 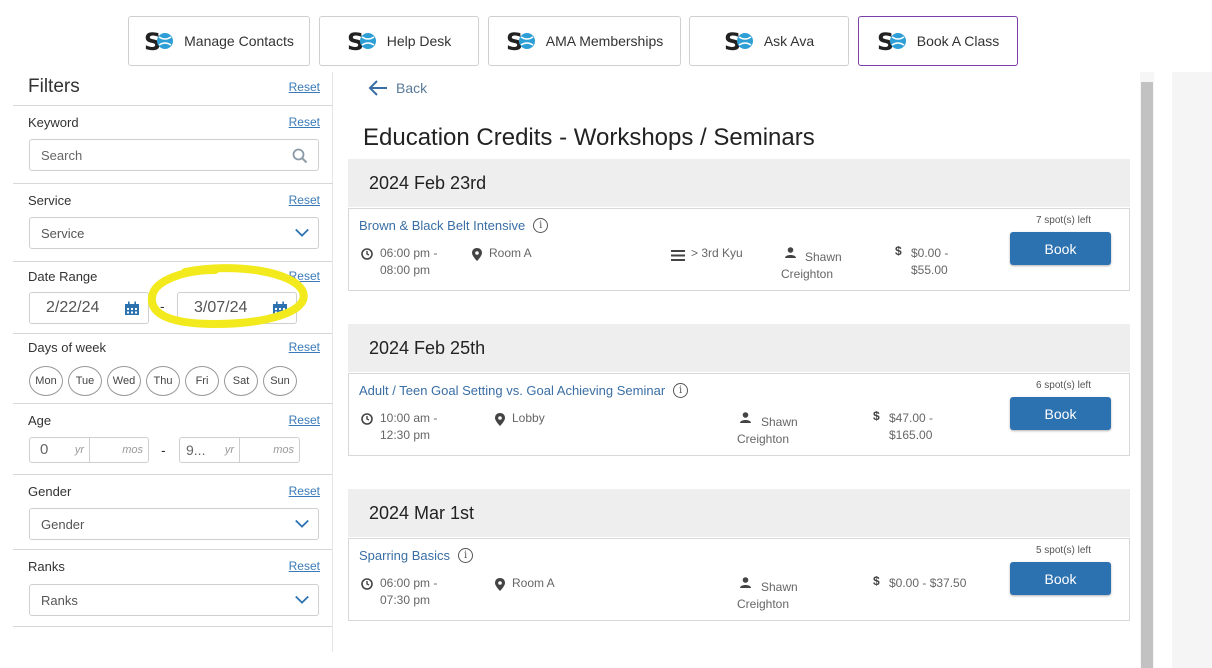 I want to click on price-range-start: $0.00 -, so click(x=930, y=253).